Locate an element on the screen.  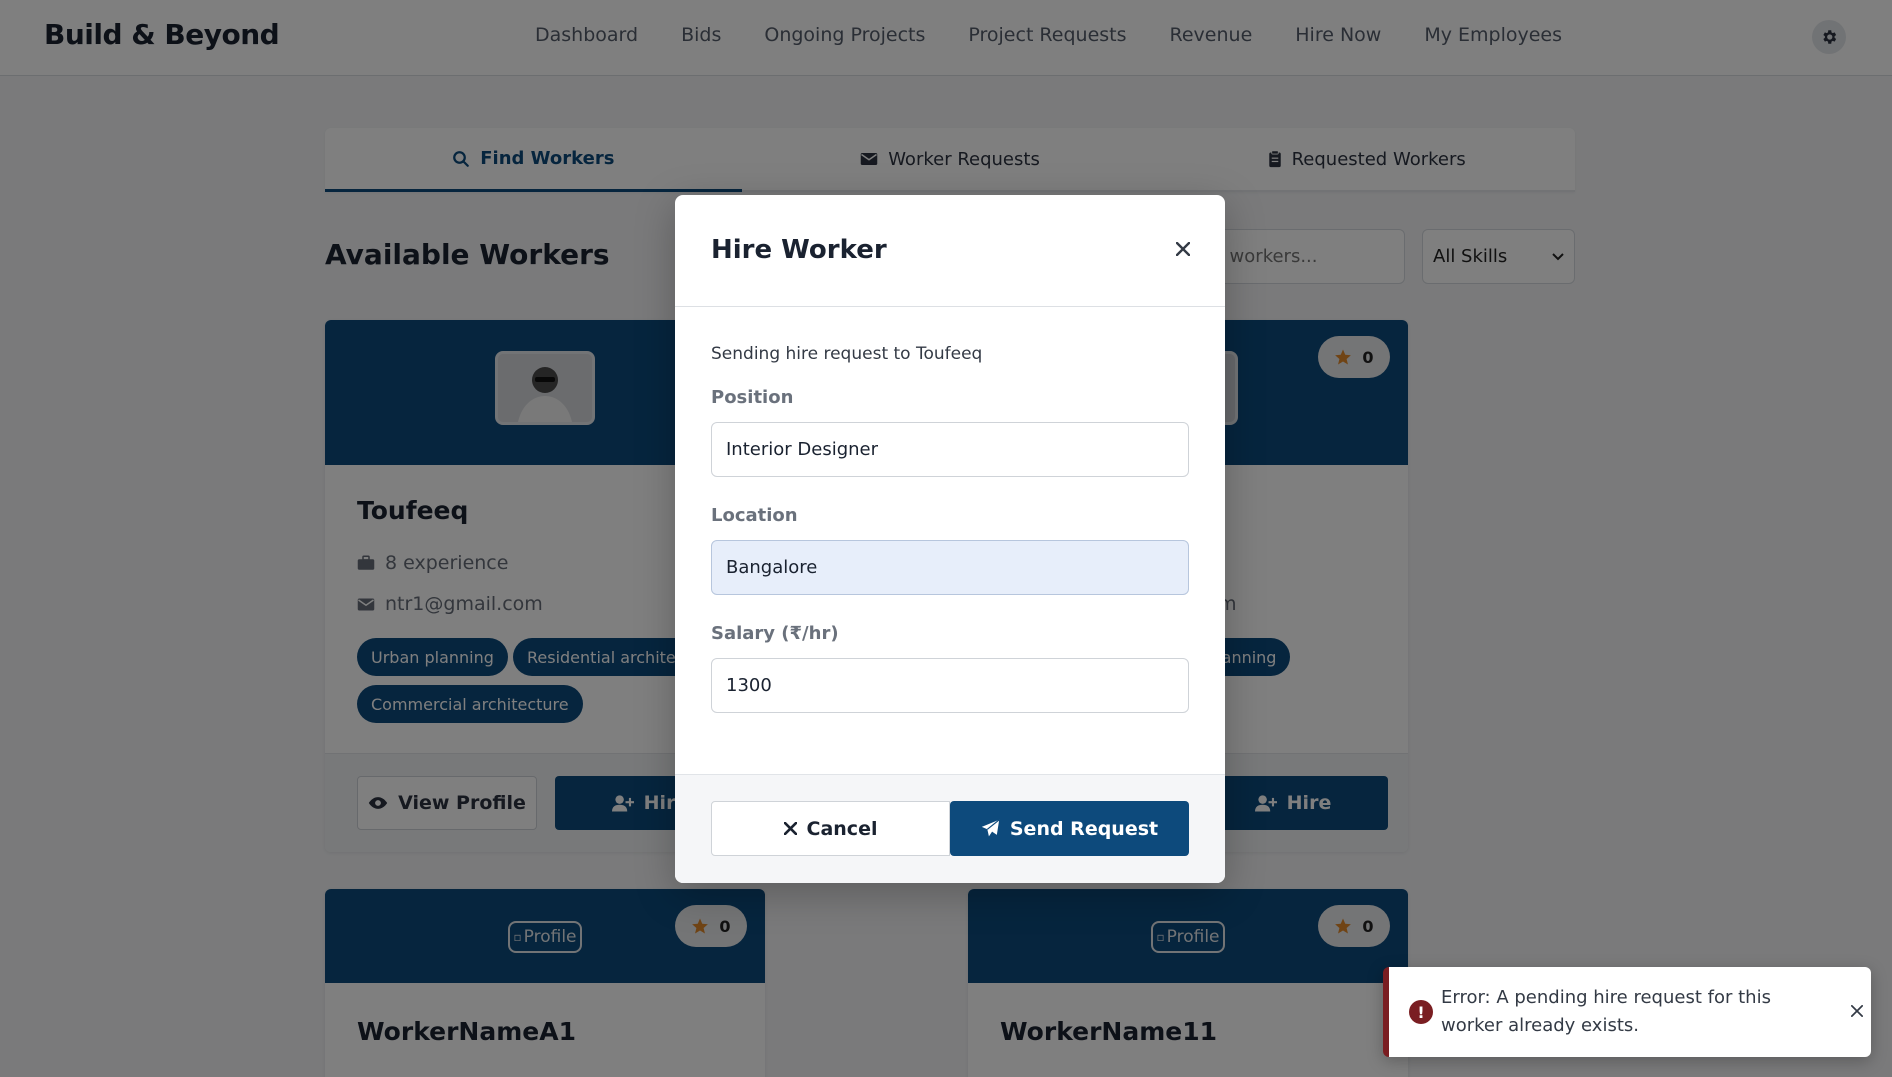
position-input is located at coordinates (950, 449).